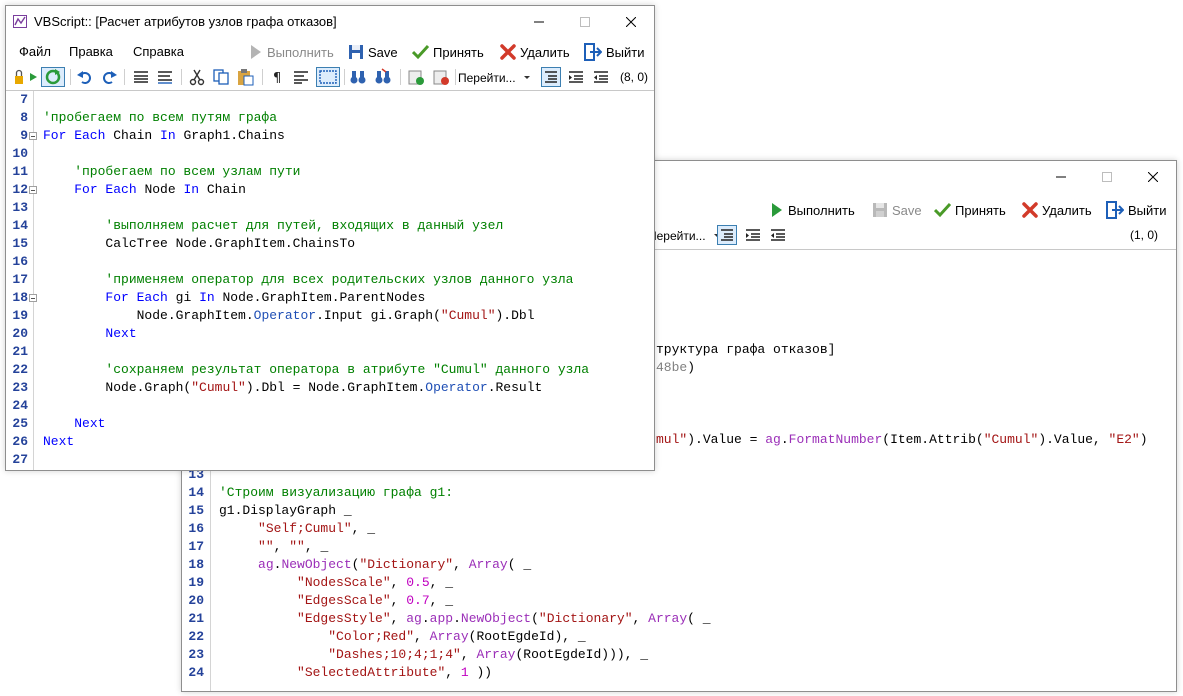  Describe the element at coordinates (230, 135) in the screenshot. I see `code-token: Graph1.Chains` at that location.